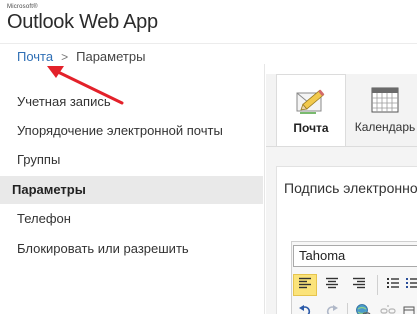 This screenshot has height=314, width=417. Describe the element at coordinates (22, 7) in the screenshot. I see `brand-small-text: Microsoft®` at that location.